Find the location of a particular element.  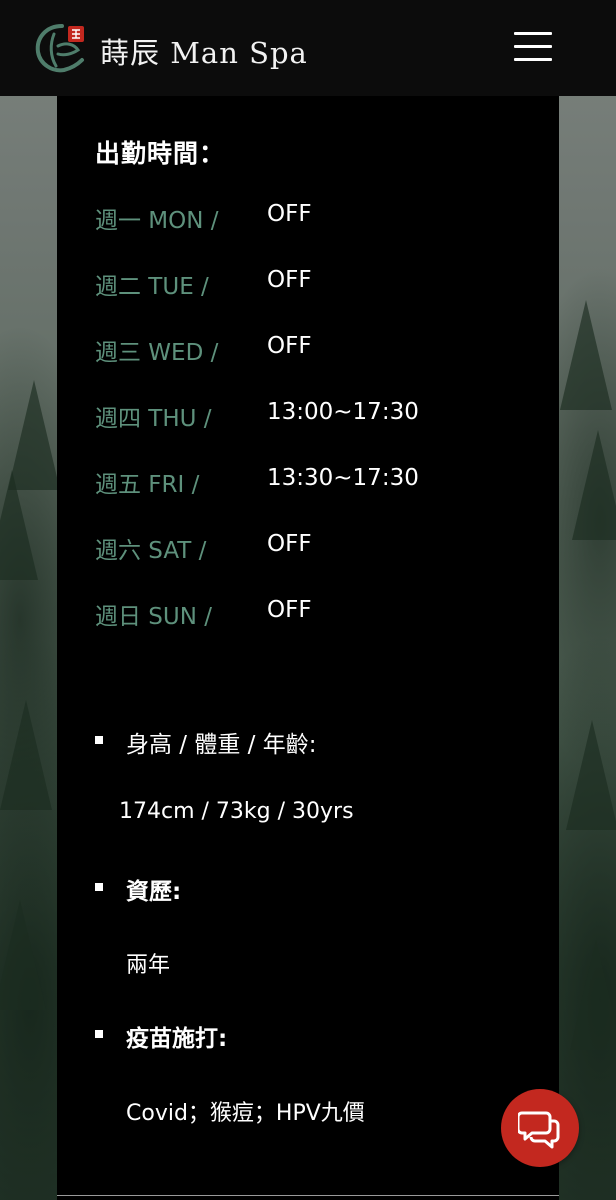

day-label: 週六 SAT / is located at coordinates (151, 551).